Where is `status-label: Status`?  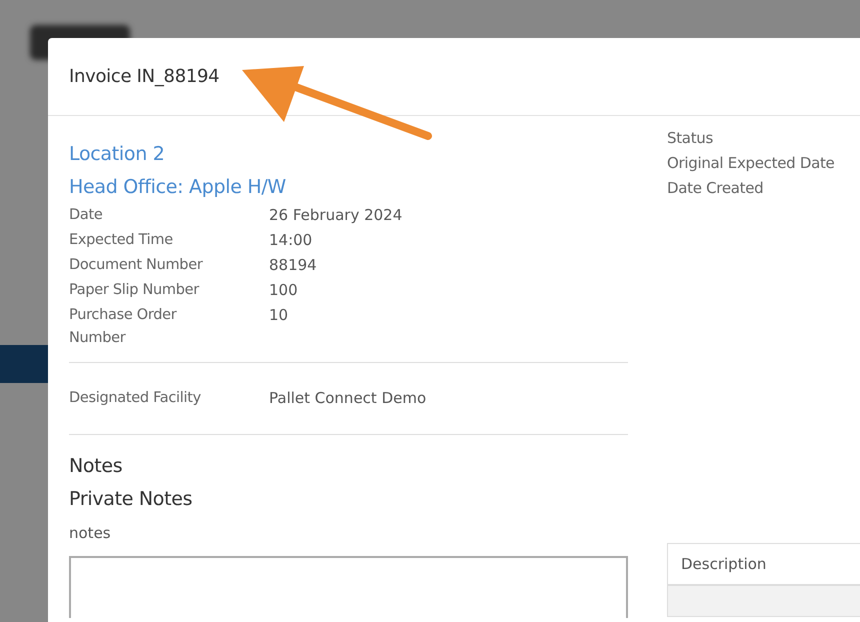
status-label: Status is located at coordinates (690, 138).